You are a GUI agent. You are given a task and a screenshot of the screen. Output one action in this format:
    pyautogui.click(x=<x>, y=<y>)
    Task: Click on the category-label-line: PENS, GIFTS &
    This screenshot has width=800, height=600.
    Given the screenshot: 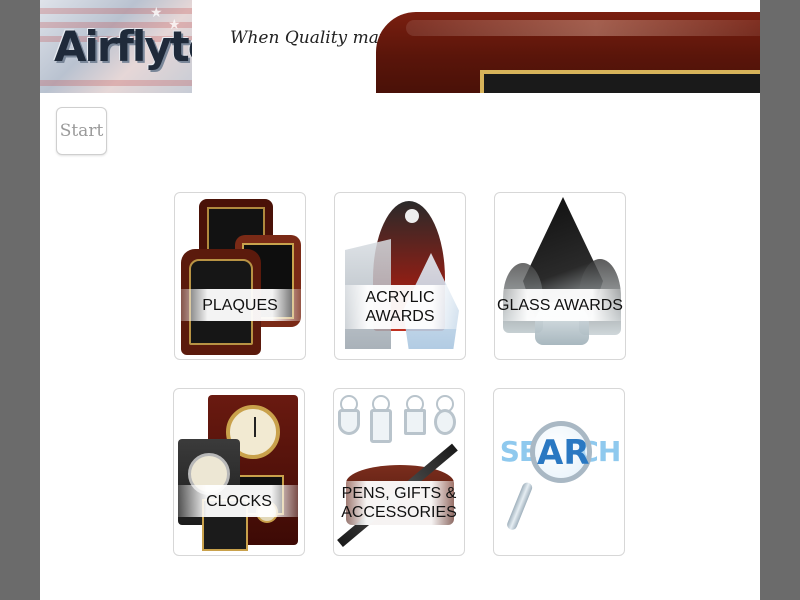 What is the action you would take?
    pyautogui.click(x=399, y=493)
    